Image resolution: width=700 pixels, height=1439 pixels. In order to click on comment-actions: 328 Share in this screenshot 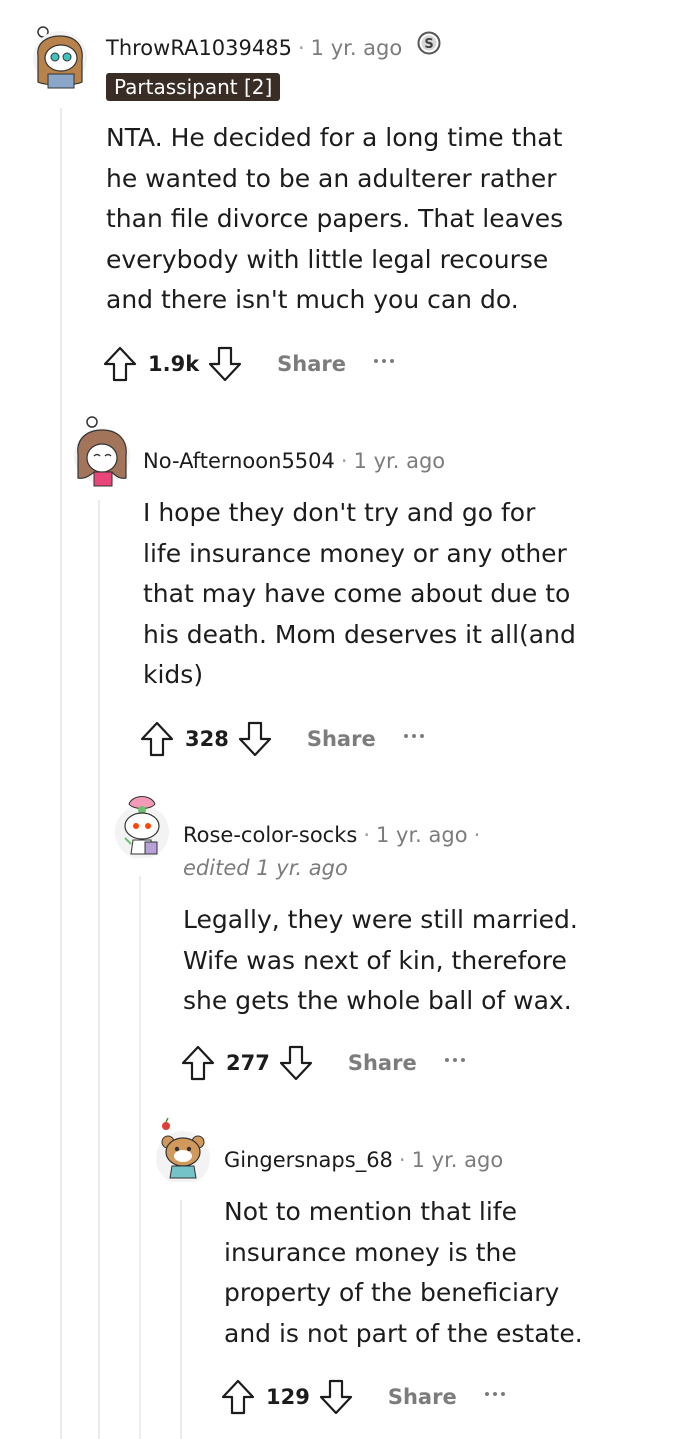, I will do `click(281, 739)`.